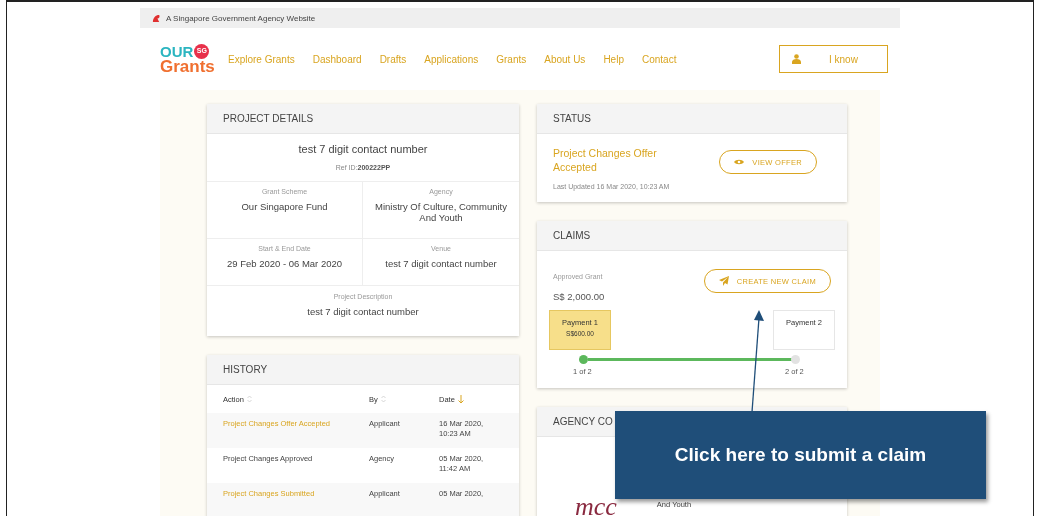 This screenshot has height=516, width=1040. What do you see at coordinates (659, 59) in the screenshot?
I see `nav-link: Contact` at bounding box center [659, 59].